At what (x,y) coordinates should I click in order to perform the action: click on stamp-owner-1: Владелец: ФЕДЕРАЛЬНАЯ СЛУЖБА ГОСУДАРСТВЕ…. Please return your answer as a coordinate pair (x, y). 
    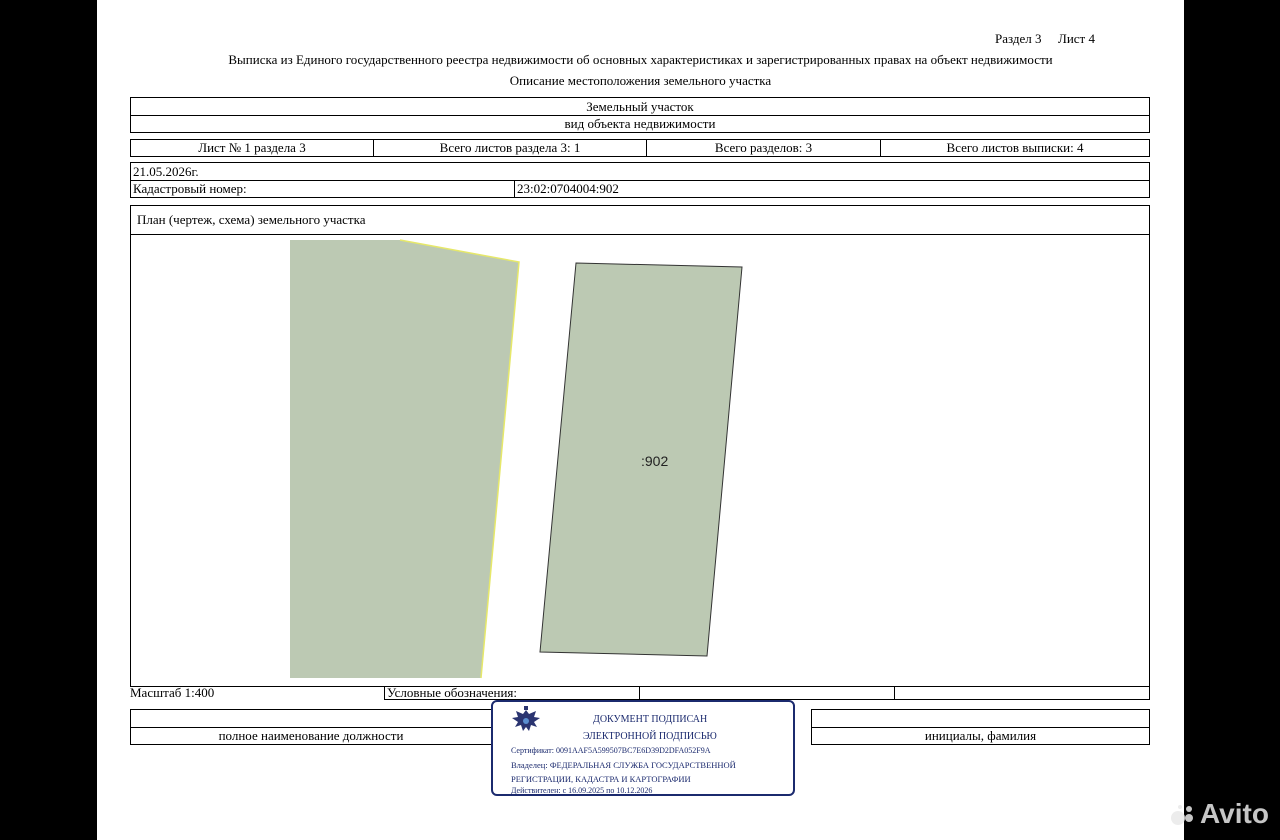
    Looking at the image, I should click on (623, 765).